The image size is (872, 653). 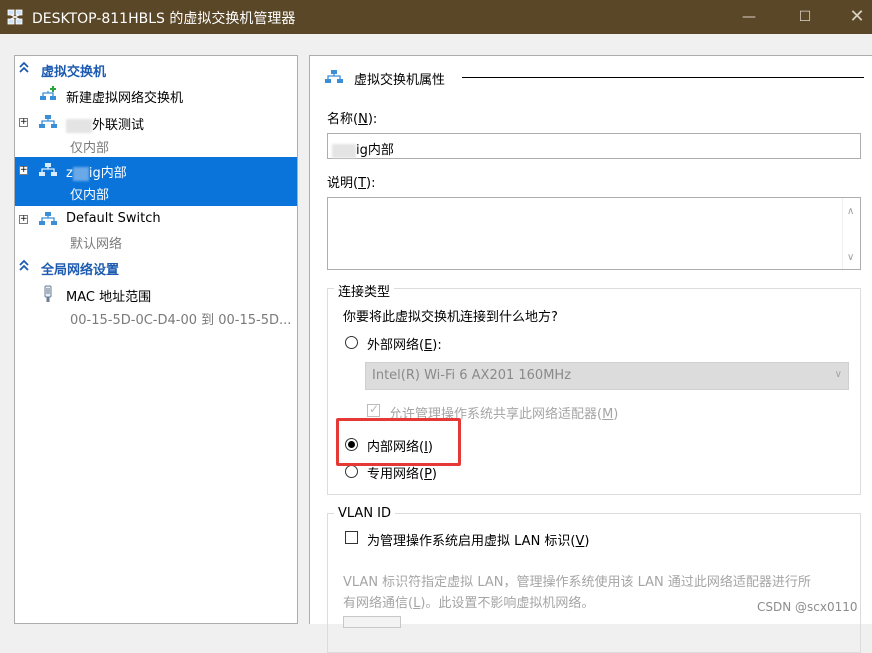 I want to click on checkmark-icon: ✓, so click(x=374, y=409).